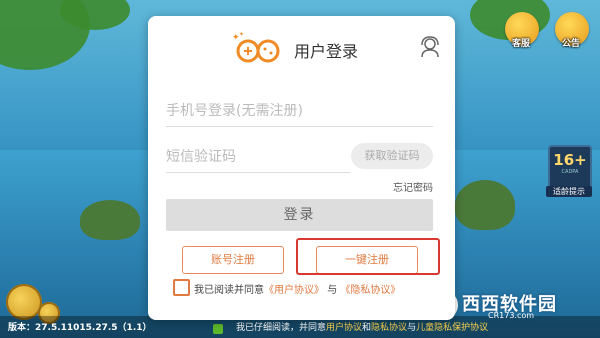 The image size is (600, 338). What do you see at coordinates (368, 256) in the screenshot?
I see `onekey-register-highlight` at bounding box center [368, 256].